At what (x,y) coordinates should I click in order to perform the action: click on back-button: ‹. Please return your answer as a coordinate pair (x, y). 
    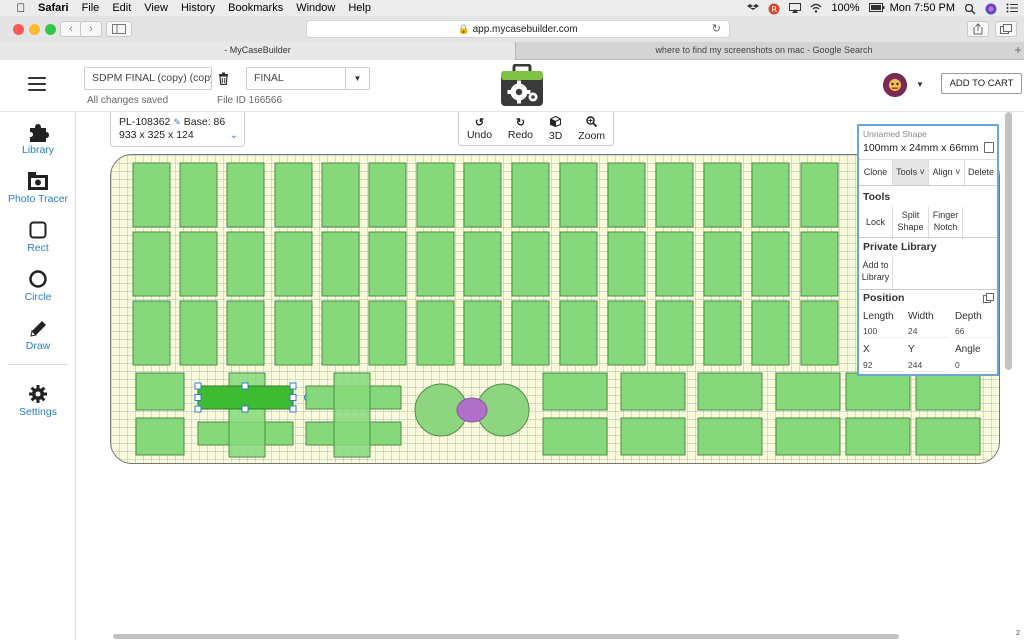
    Looking at the image, I should click on (71, 29).